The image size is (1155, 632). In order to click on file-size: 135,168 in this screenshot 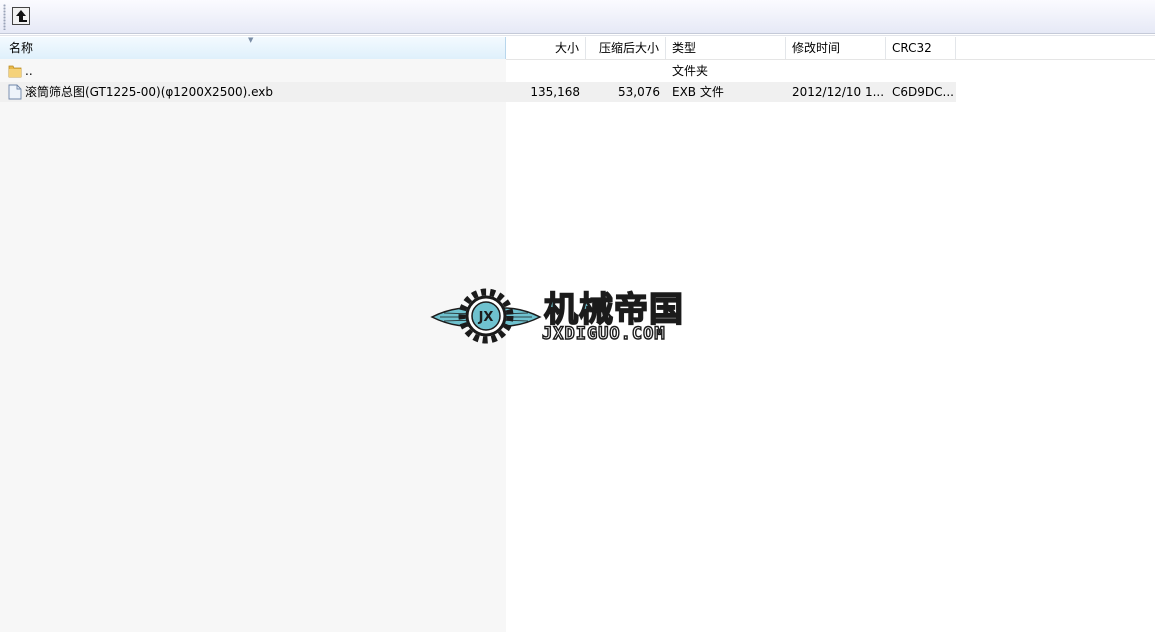, I will do `click(555, 92)`.